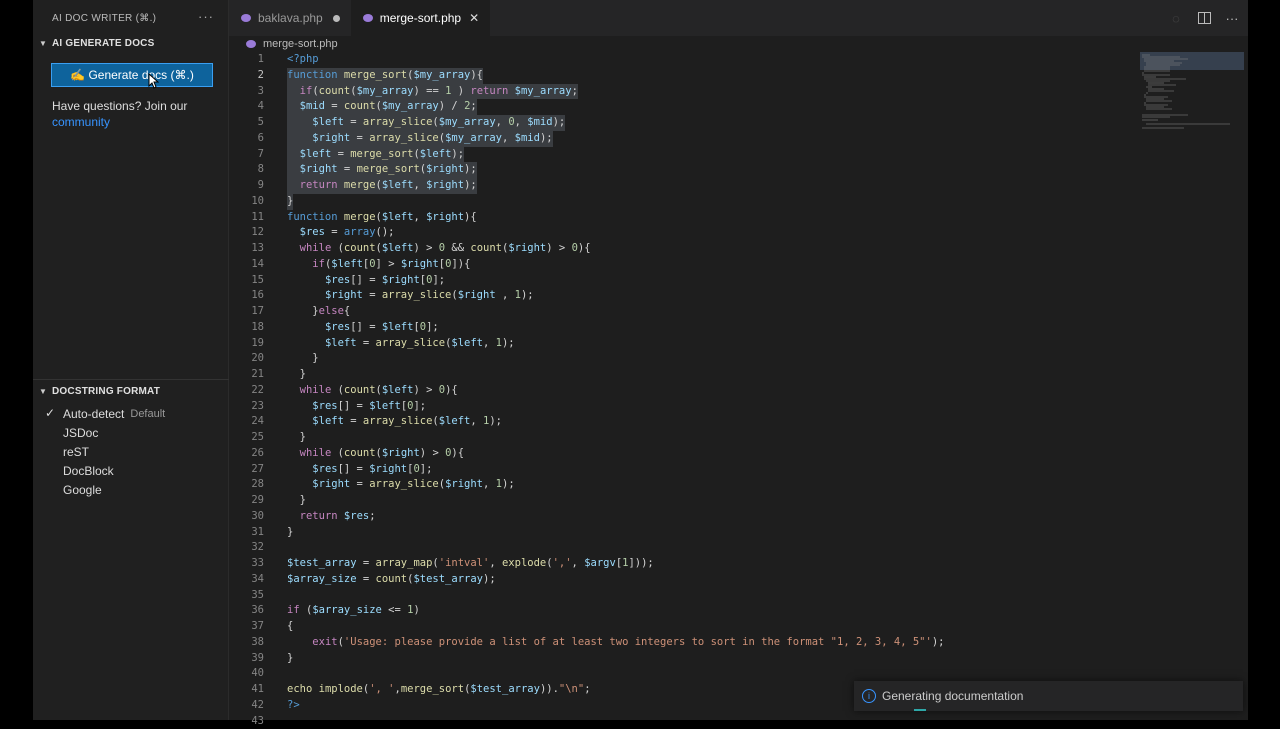 The height and width of the screenshot is (729, 1280). What do you see at coordinates (246, 155) in the screenshot?
I see `line-number: 7` at bounding box center [246, 155].